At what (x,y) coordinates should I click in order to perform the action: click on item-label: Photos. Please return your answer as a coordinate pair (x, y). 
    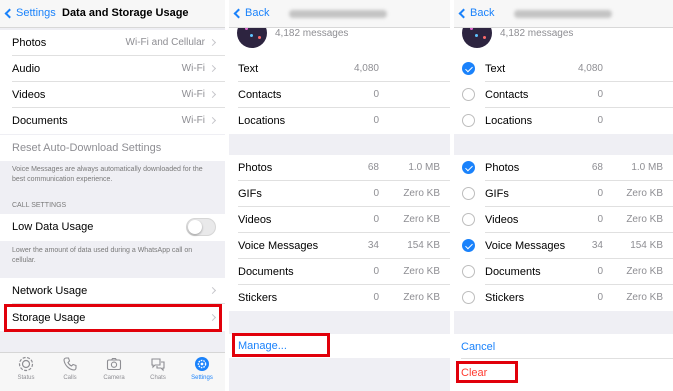
    Looking at the image, I should click on (255, 168).